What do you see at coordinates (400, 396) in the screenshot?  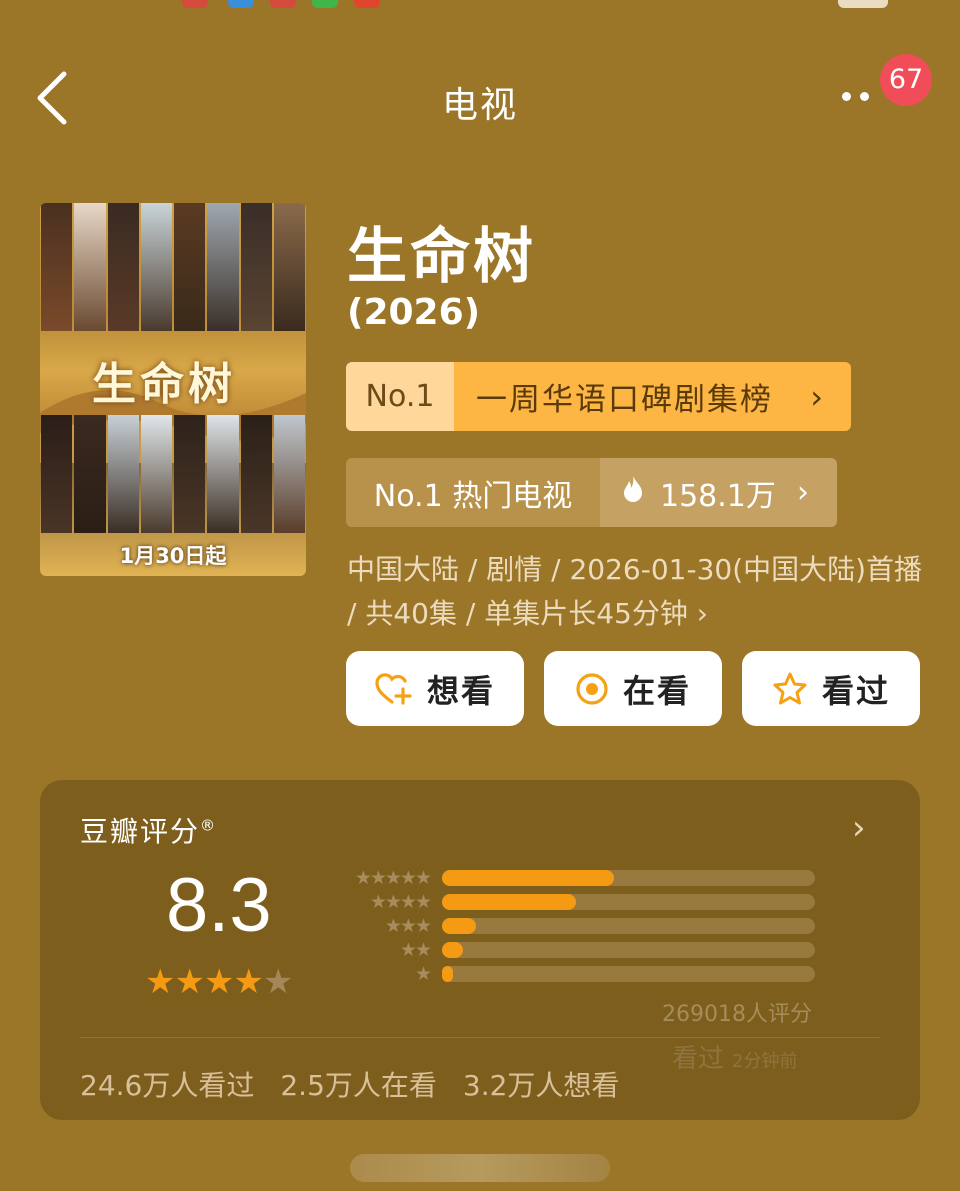 I see `rank-number: No.1` at bounding box center [400, 396].